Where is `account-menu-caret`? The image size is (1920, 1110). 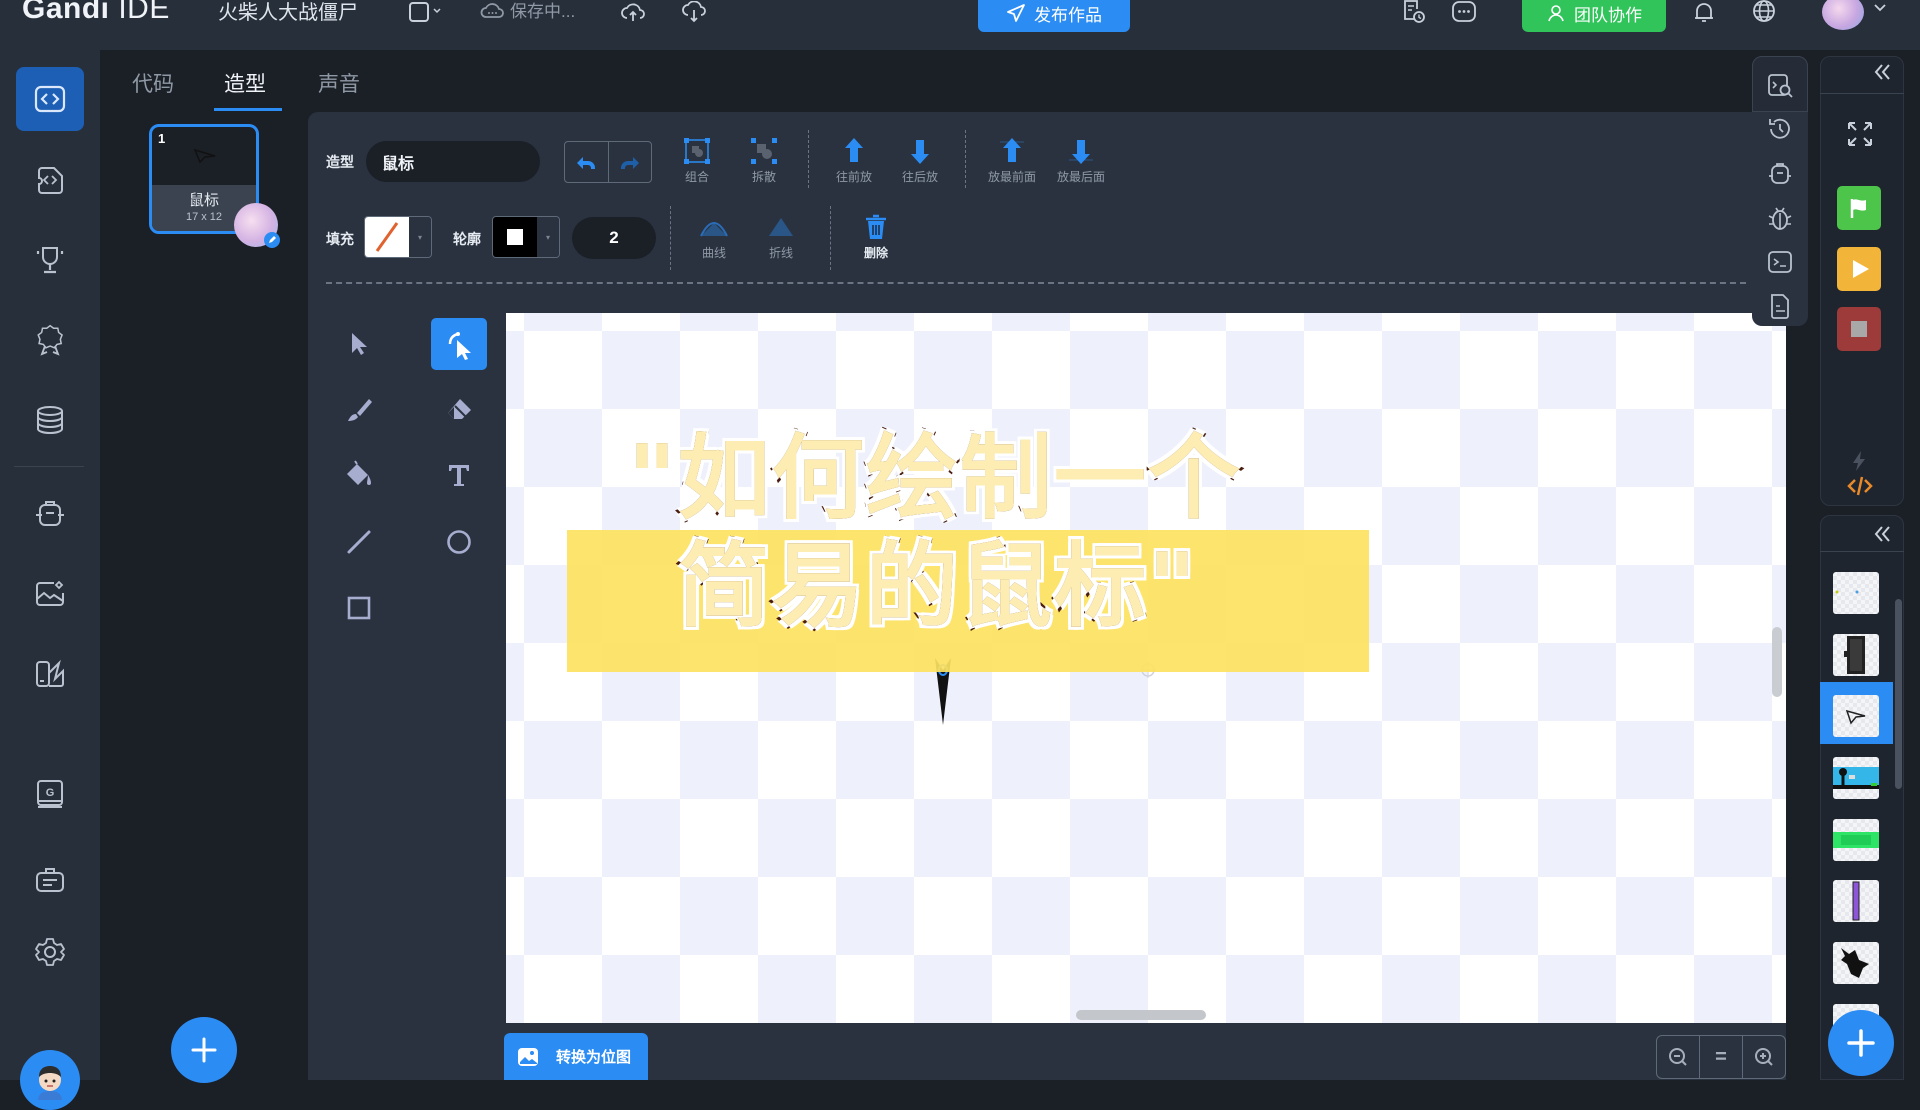
account-menu-caret is located at coordinates (1880, 8).